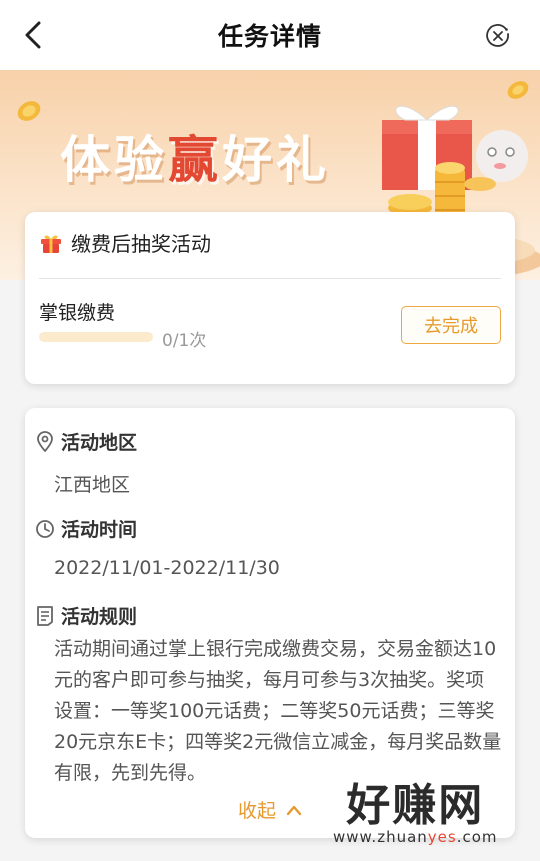 The image size is (540, 861). I want to click on watermark-main: 好赚网, so click(415, 805).